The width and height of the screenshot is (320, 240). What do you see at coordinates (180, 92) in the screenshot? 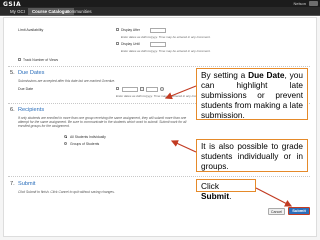
I see `due-date-arrow` at bounding box center [180, 92].